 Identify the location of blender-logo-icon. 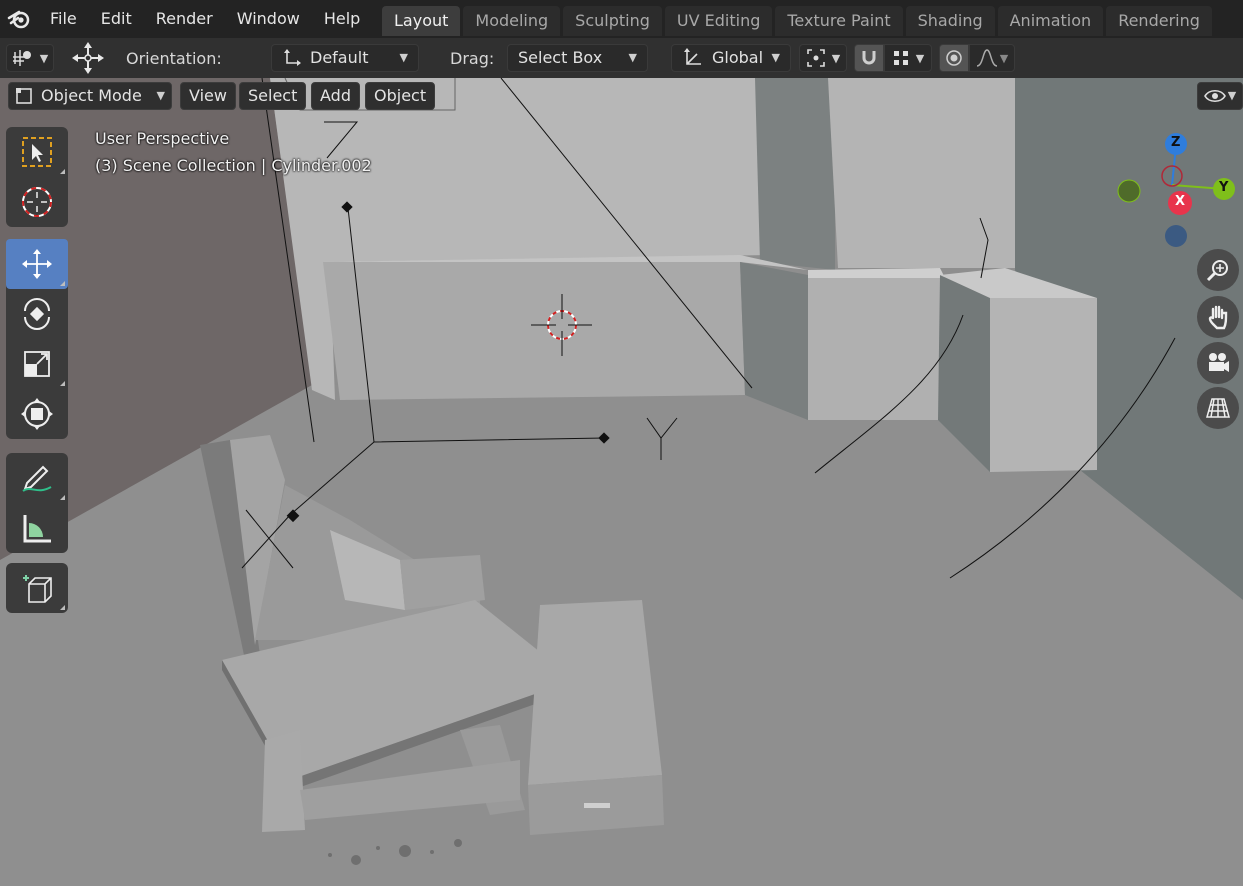
(19, 19).